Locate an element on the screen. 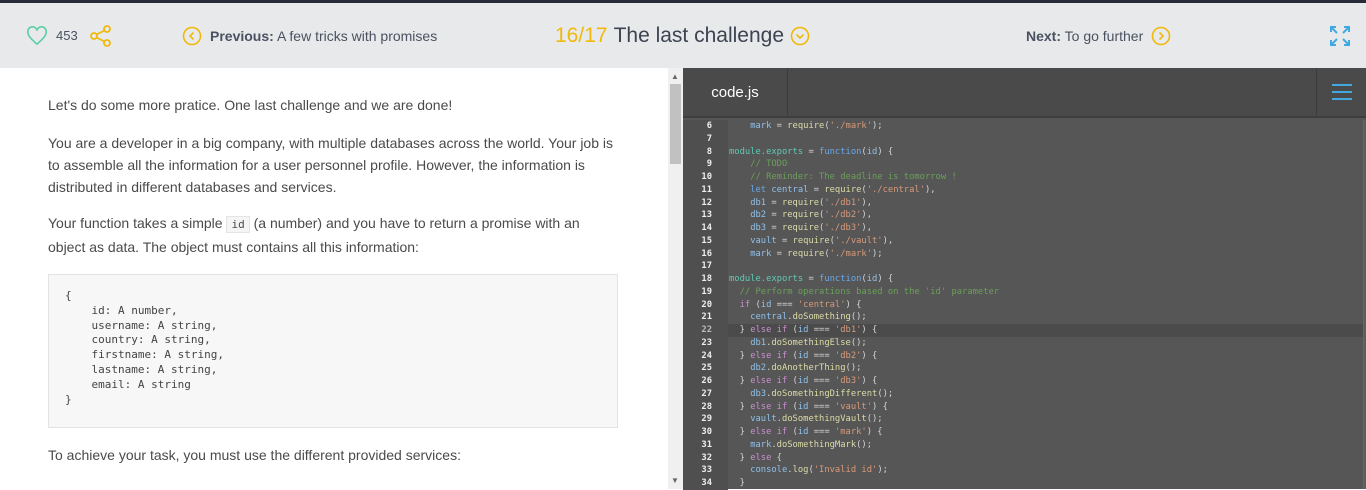  code-token: else is located at coordinates (761, 457).